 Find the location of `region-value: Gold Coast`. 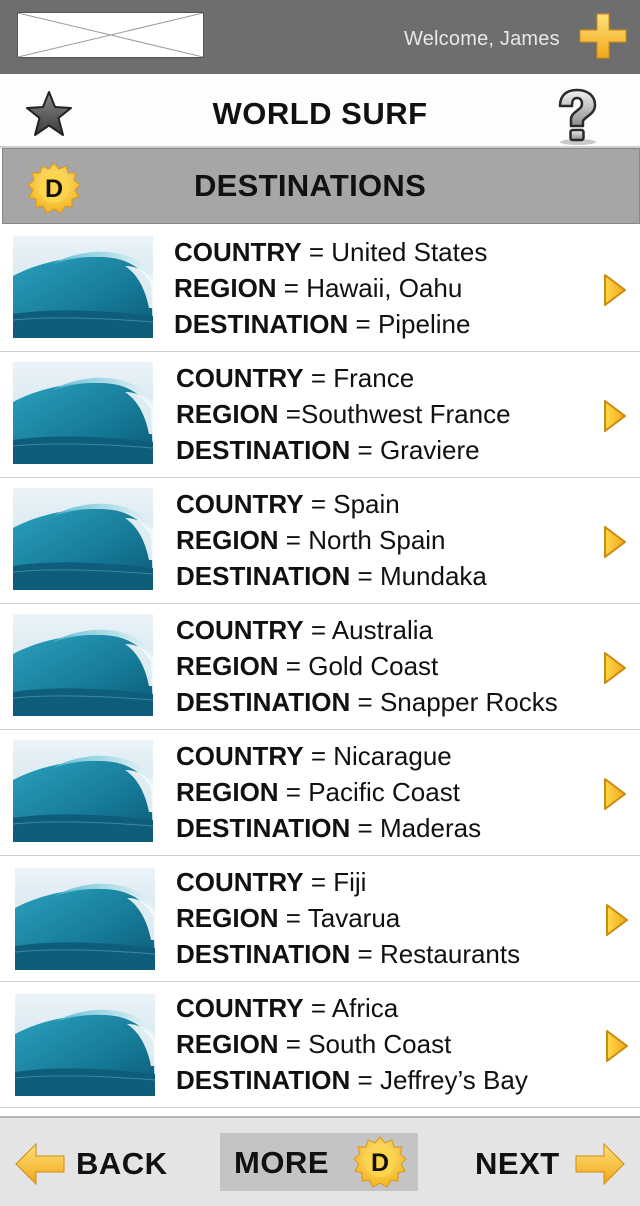

region-value: Gold Coast is located at coordinates (373, 666).